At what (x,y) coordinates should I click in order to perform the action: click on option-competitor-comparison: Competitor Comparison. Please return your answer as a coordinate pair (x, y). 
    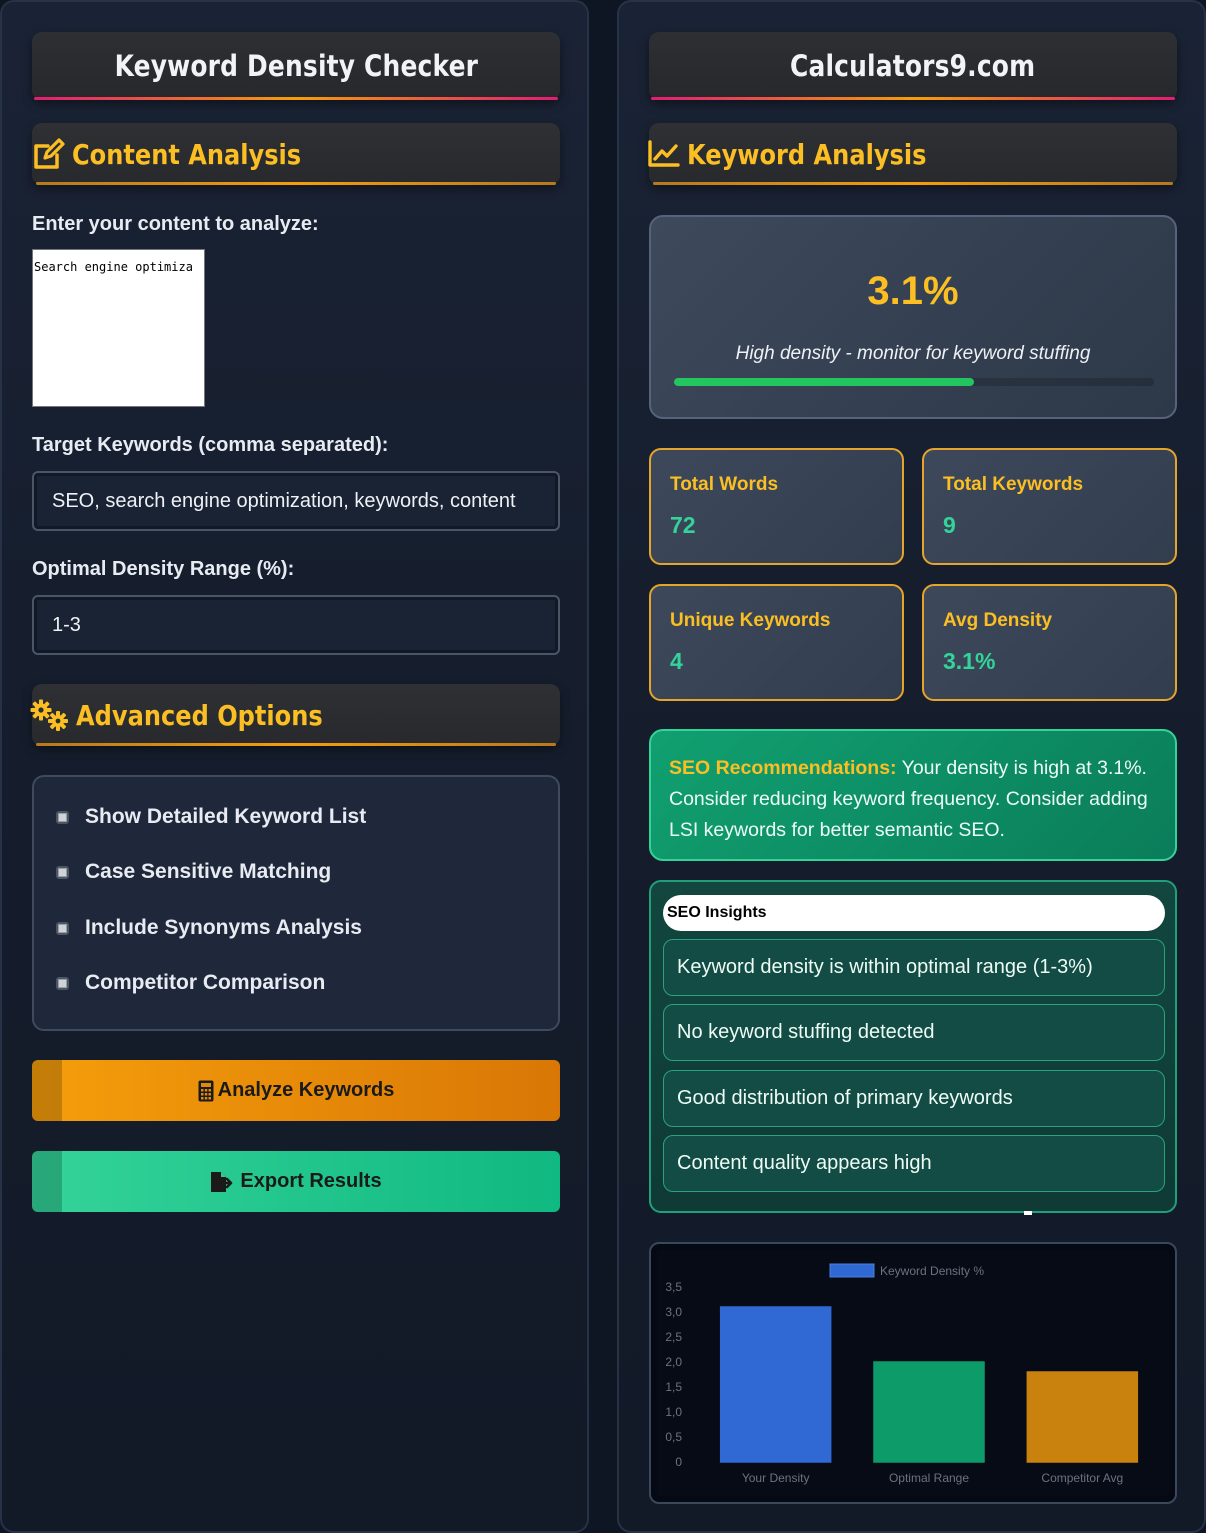
    Looking at the image, I should click on (190, 983).